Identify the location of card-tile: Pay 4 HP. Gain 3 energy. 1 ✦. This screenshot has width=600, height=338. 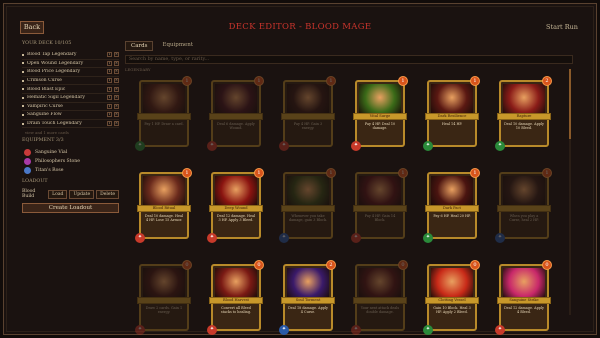
(308, 114).